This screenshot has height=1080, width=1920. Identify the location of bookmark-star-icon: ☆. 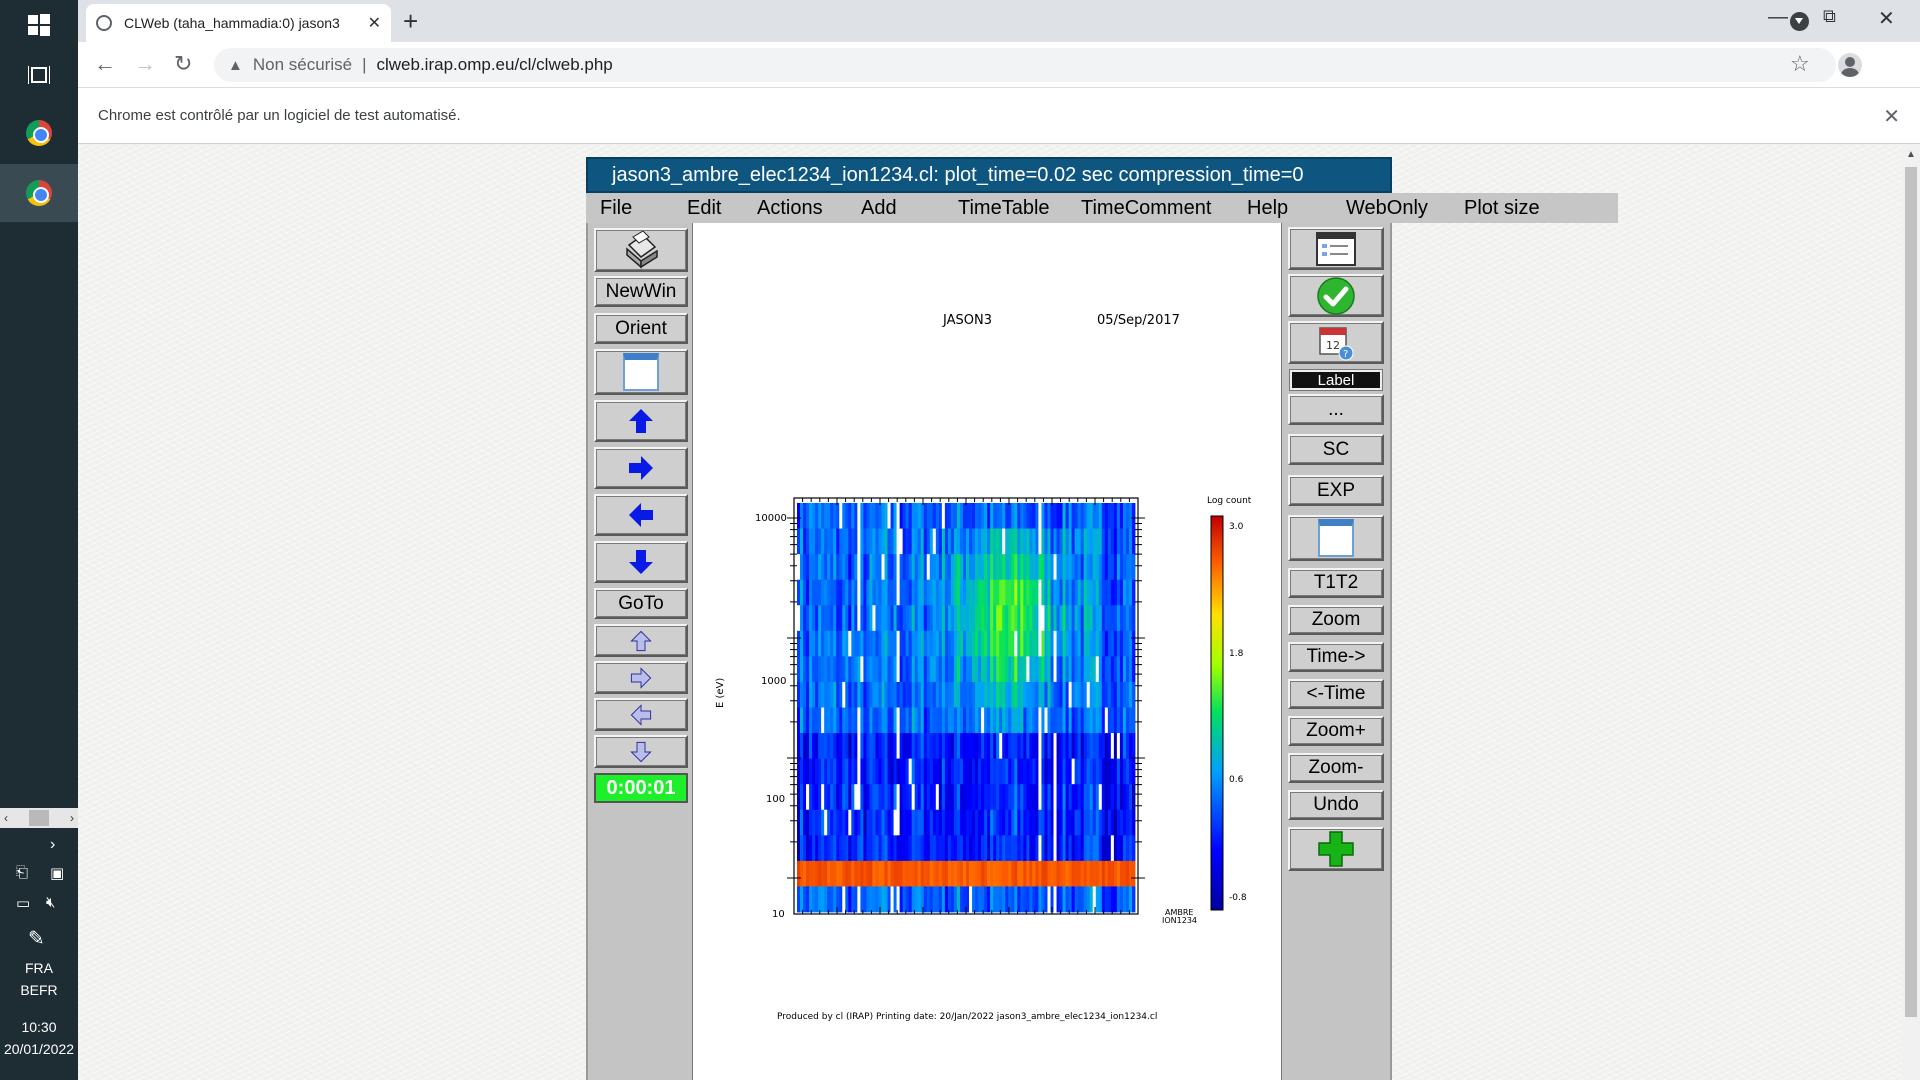
(1800, 64).